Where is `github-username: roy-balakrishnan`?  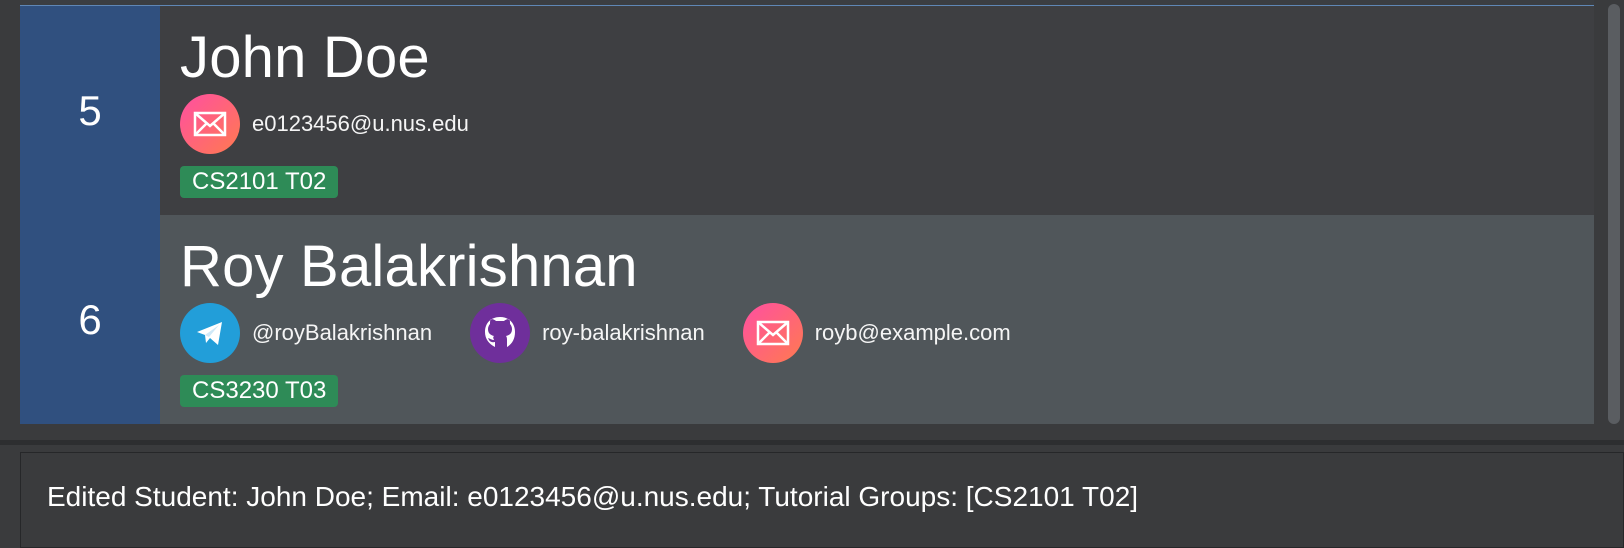
github-username: roy-balakrishnan is located at coordinates (623, 332).